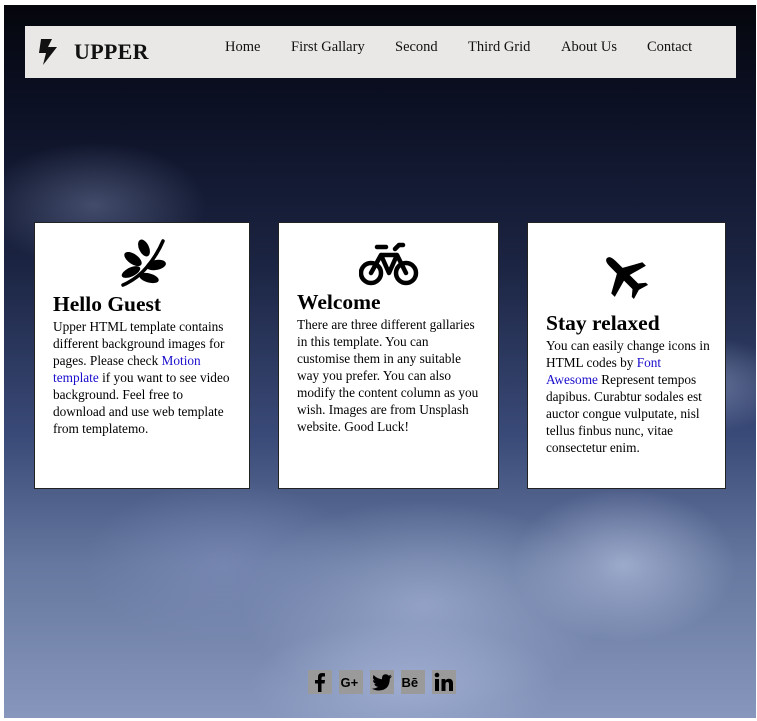 The image size is (757, 721). I want to click on plane-icon, so click(627, 278).